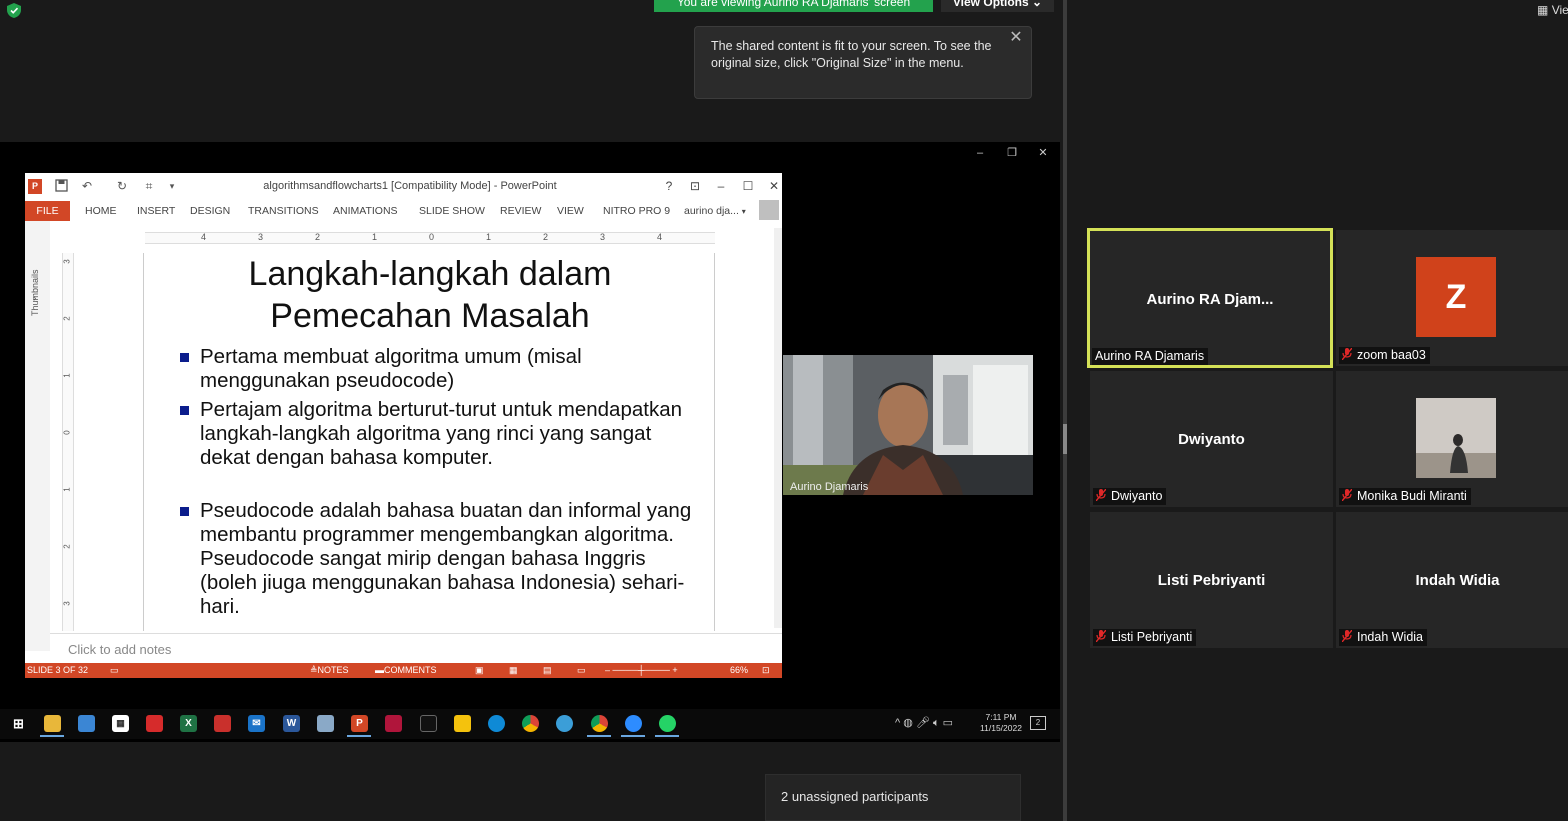 The width and height of the screenshot is (1568, 821). What do you see at coordinates (122, 186) in the screenshot?
I see `redo-icon: ↻` at bounding box center [122, 186].